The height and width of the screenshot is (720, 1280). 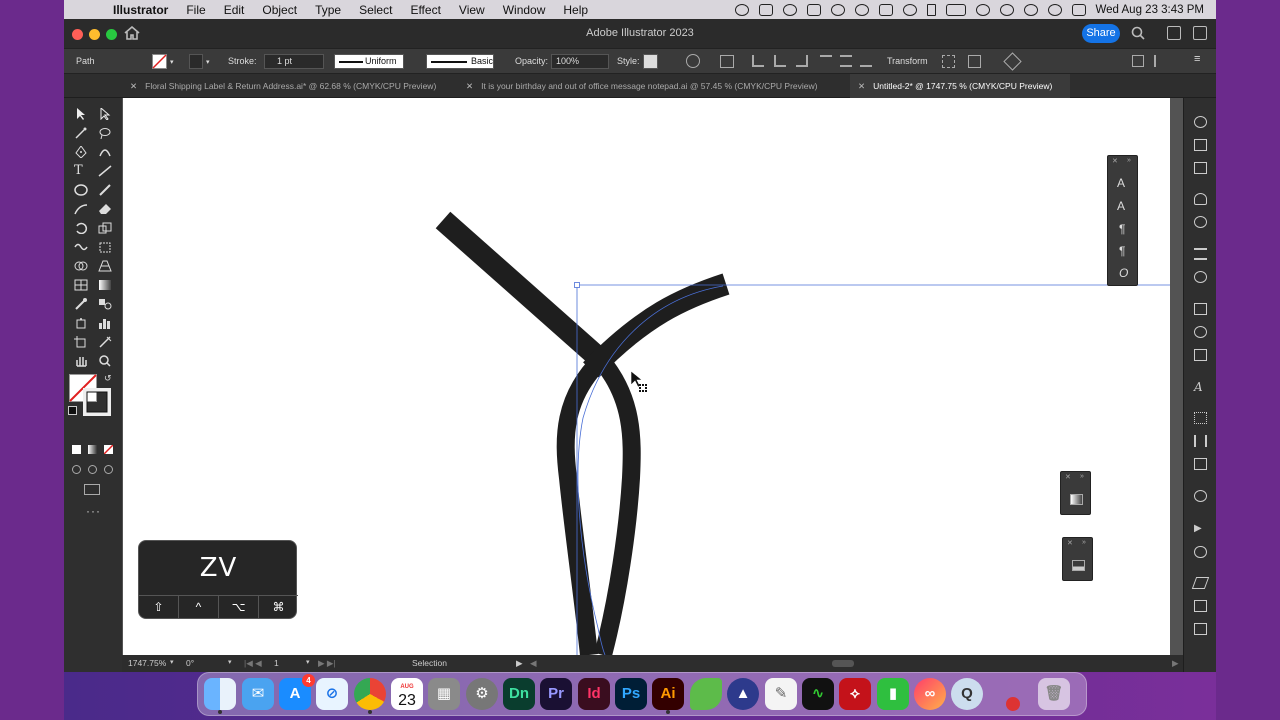 I want to click on menu-file: File, so click(x=195, y=10).